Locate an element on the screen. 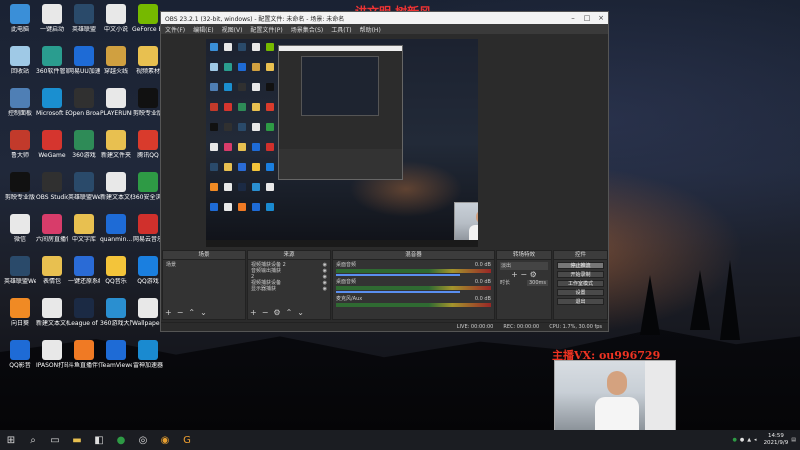  desktop-icon: 新建文本文档 is located at coordinates (116, 186).